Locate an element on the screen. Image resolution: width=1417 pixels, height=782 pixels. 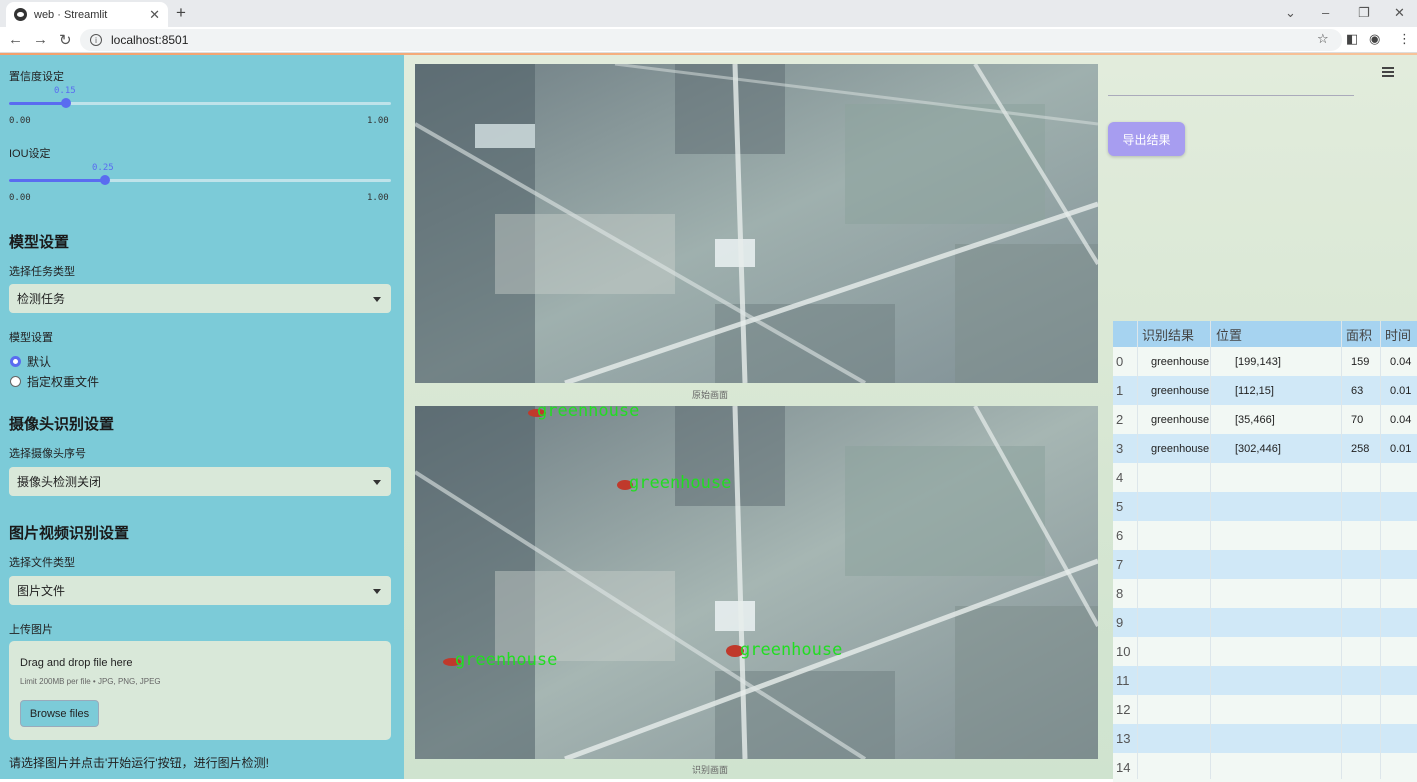
filetype-select-value: 图片文件 is located at coordinates (41, 591).